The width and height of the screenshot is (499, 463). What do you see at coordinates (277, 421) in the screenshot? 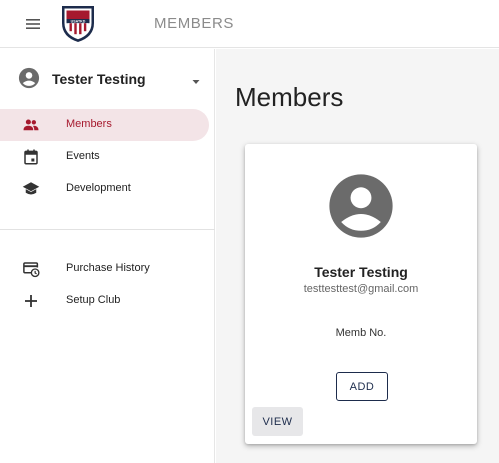
I see `view-button: VIEW` at bounding box center [277, 421].